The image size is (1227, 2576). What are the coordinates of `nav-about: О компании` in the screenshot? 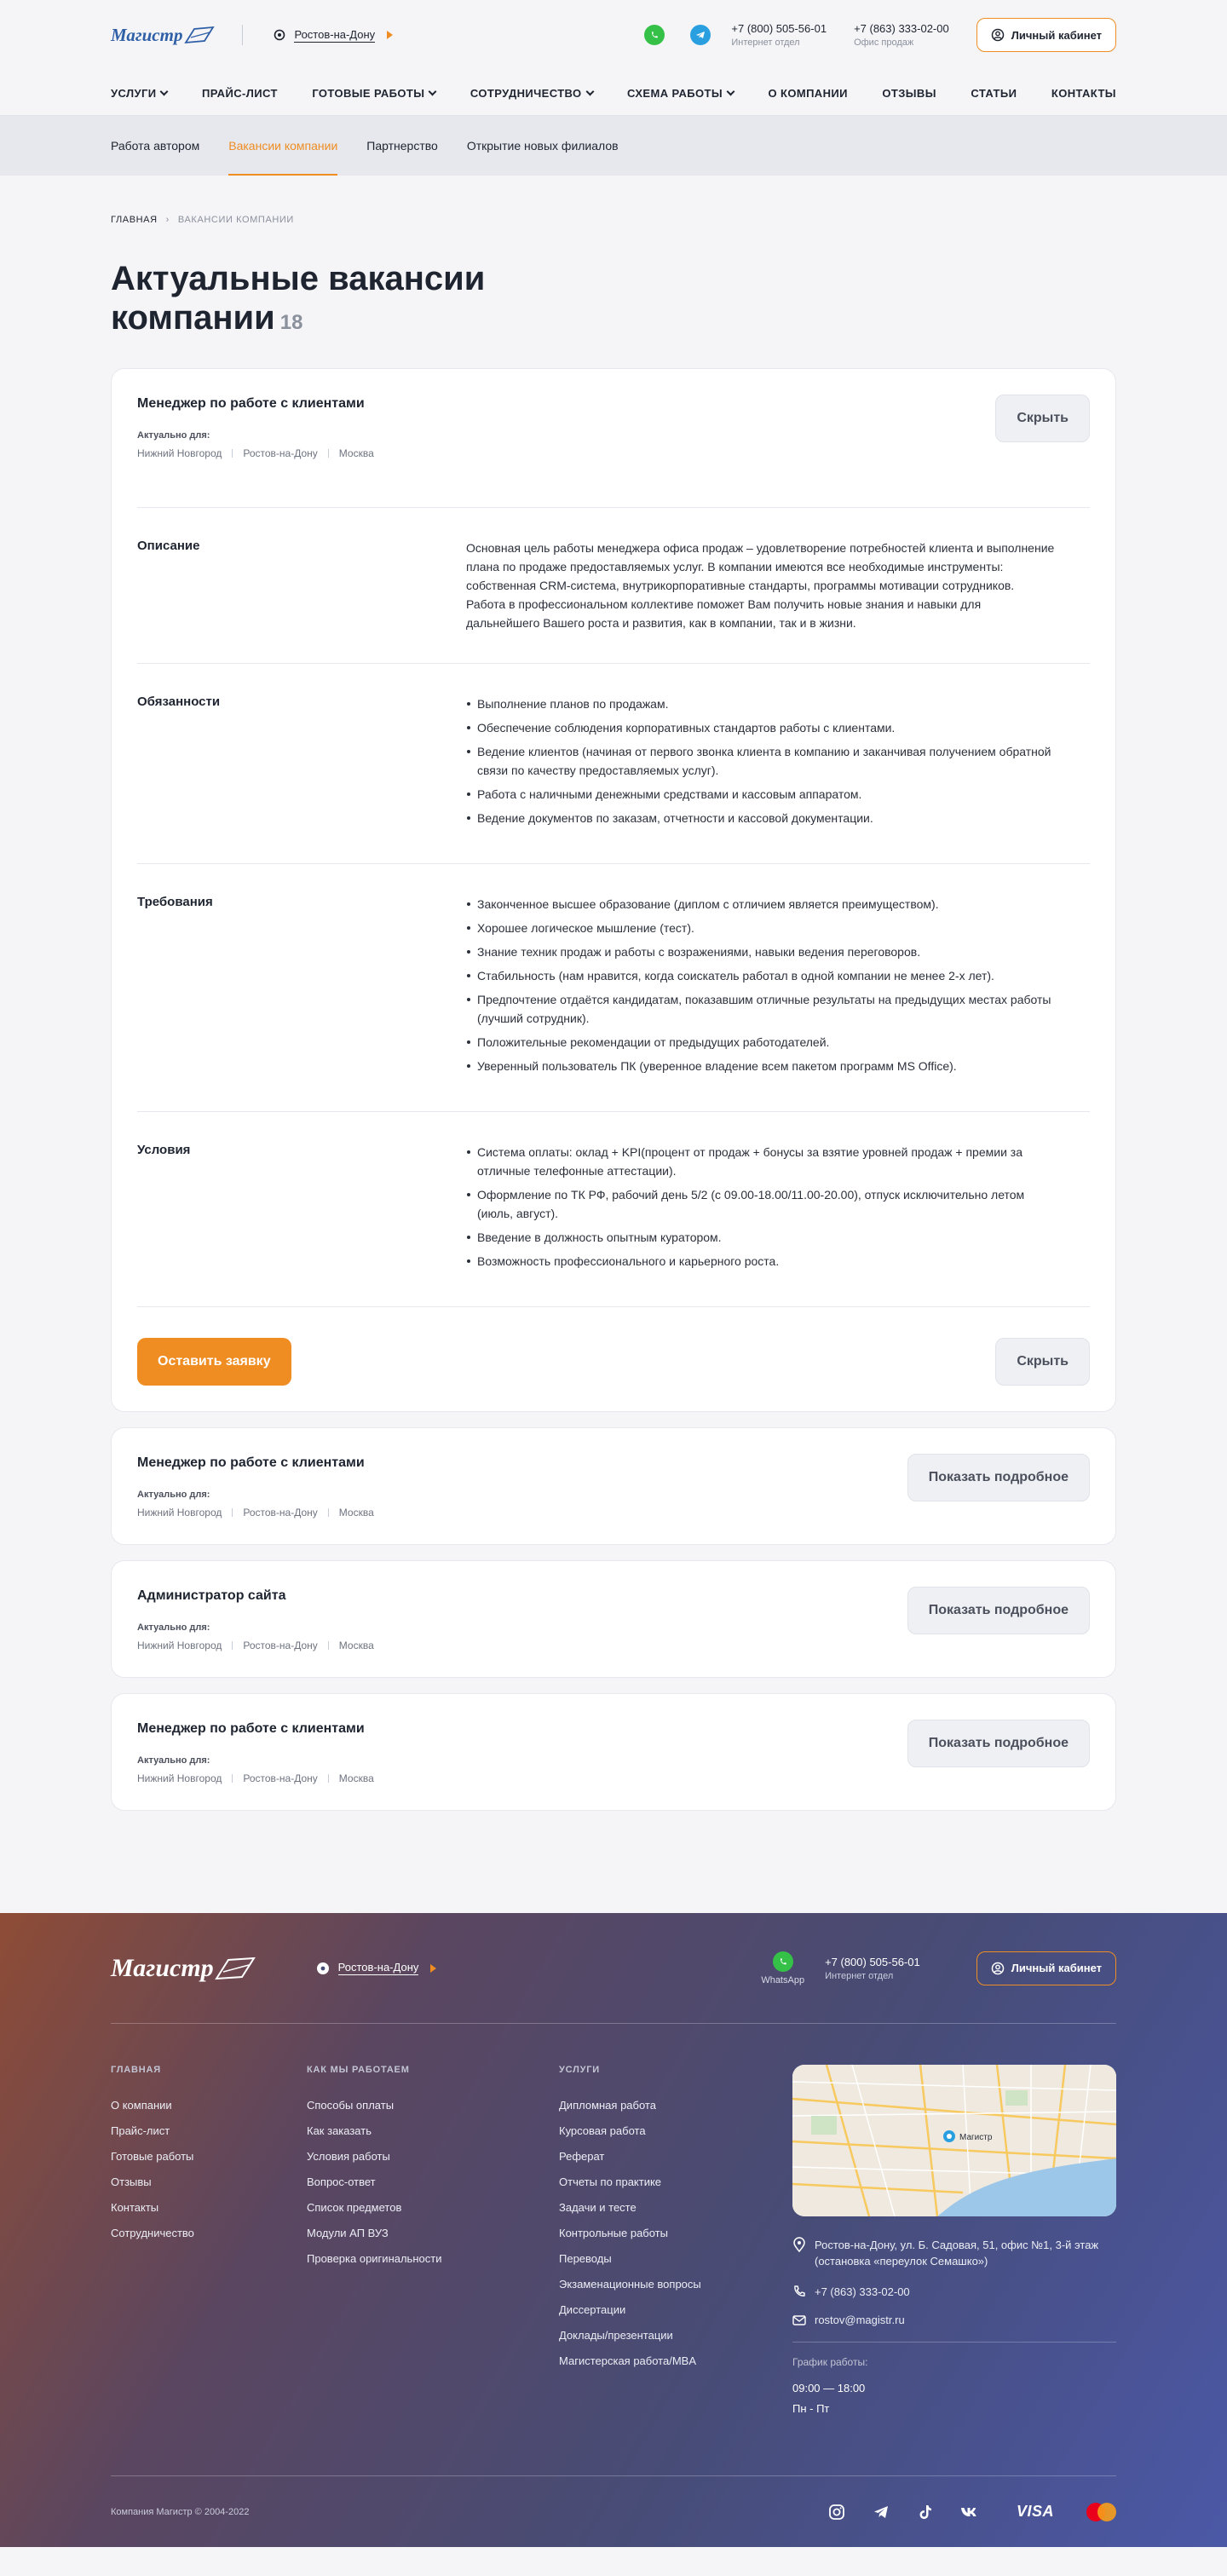 It's located at (807, 93).